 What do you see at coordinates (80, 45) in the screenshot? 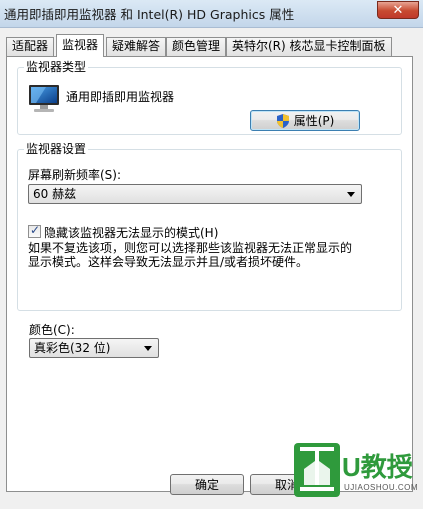
I see `tab-monitor: 监视器` at bounding box center [80, 45].